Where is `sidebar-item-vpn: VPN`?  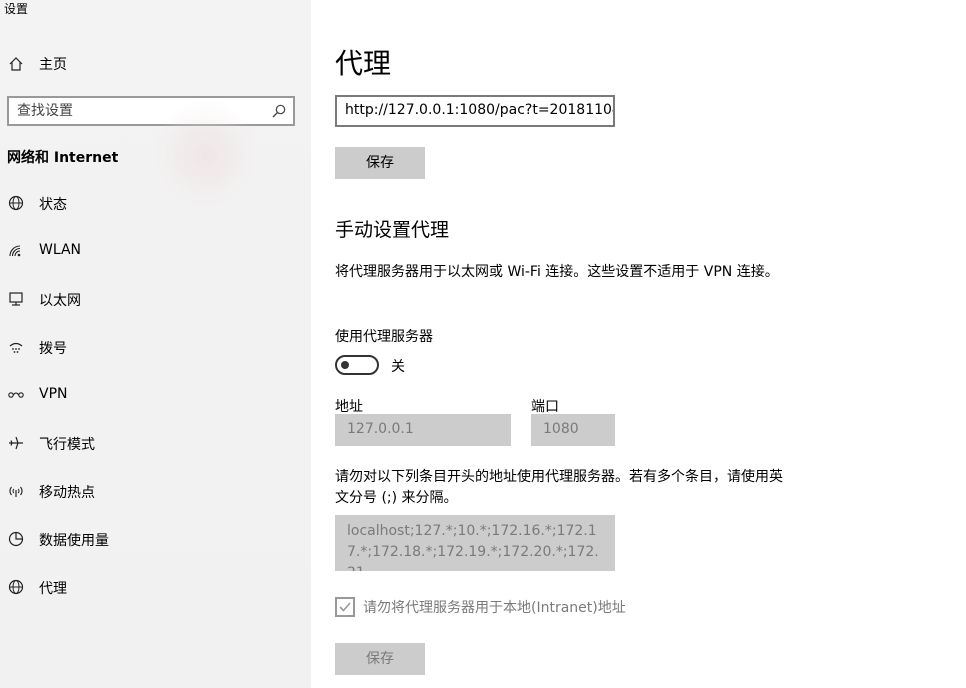 sidebar-item-vpn: VPN is located at coordinates (155, 395).